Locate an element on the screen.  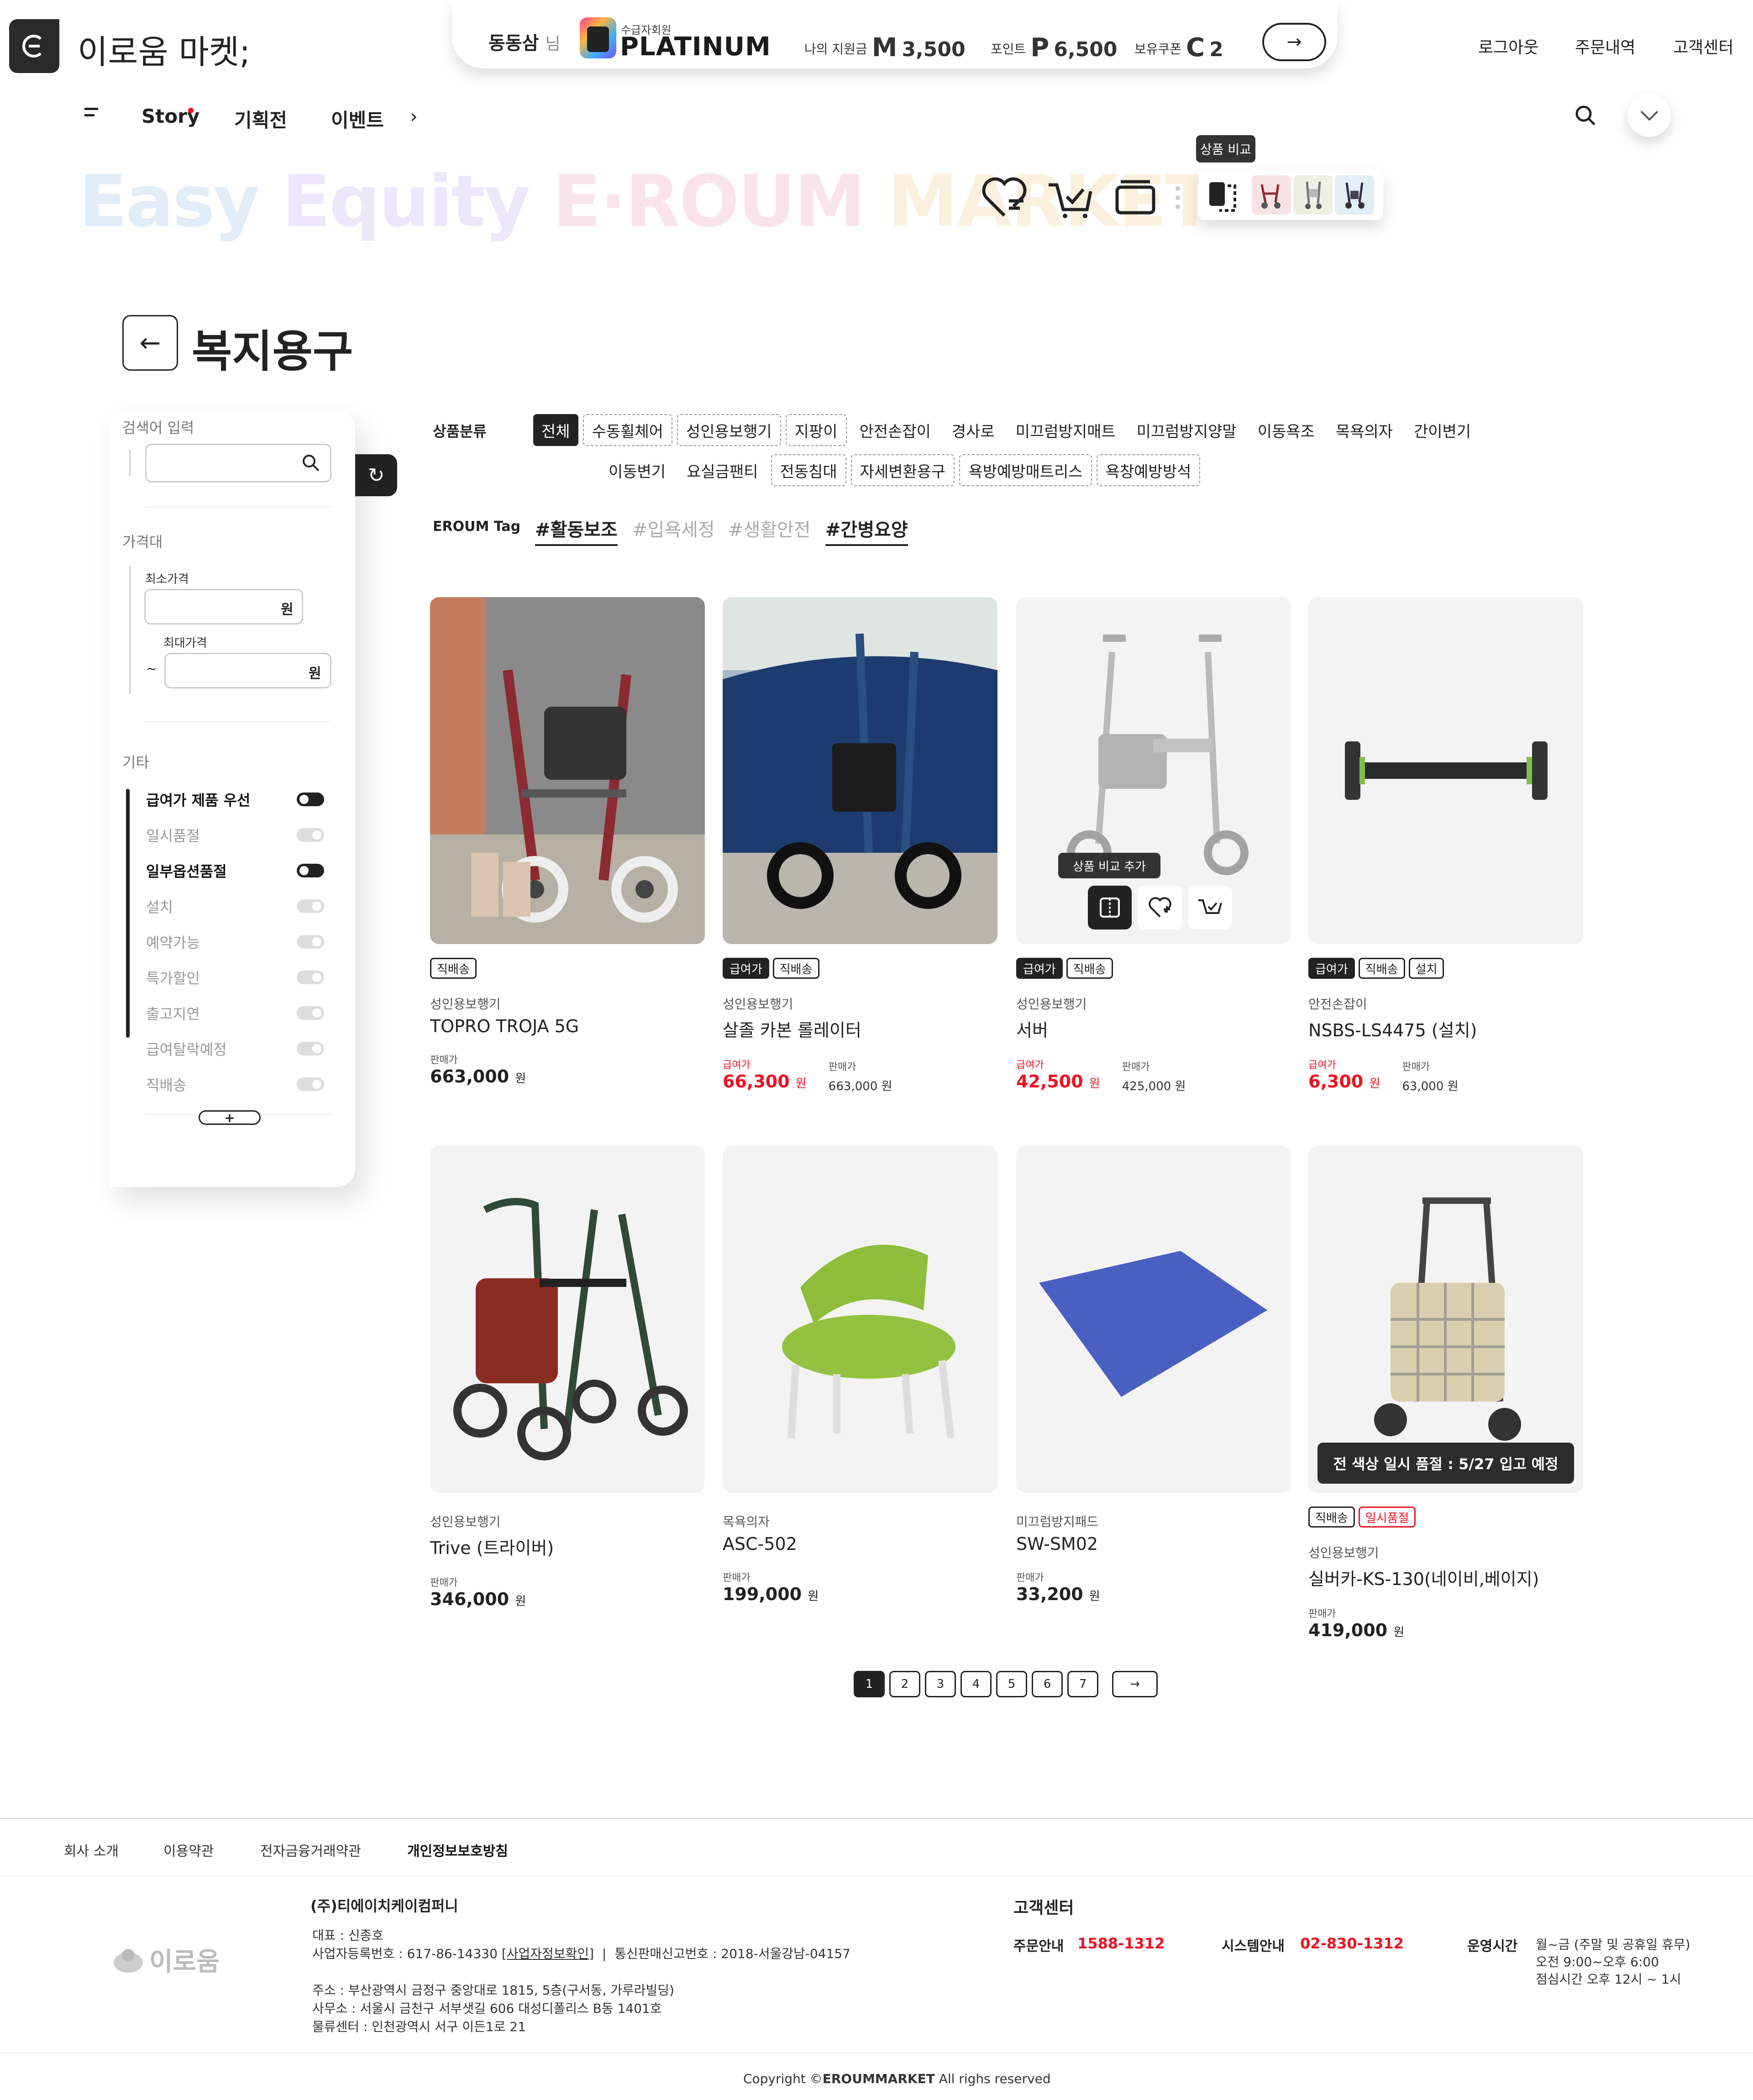
cart-check-icon is located at coordinates (1070, 198).